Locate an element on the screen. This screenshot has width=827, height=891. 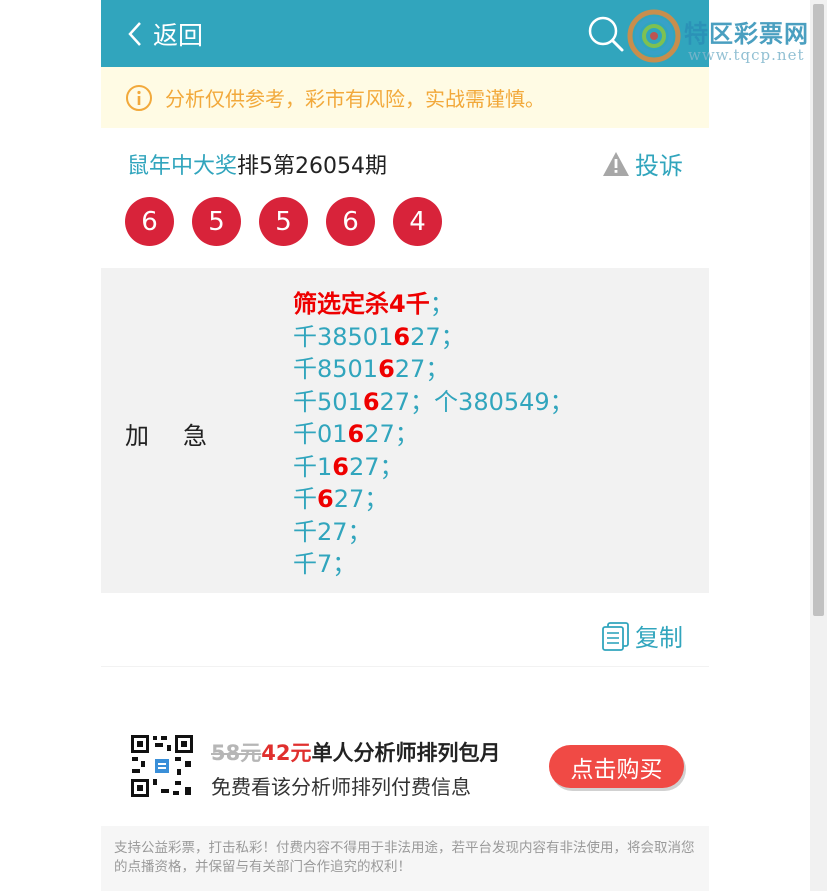
highlight-text: 筛选定杀4千 is located at coordinates (361, 304).